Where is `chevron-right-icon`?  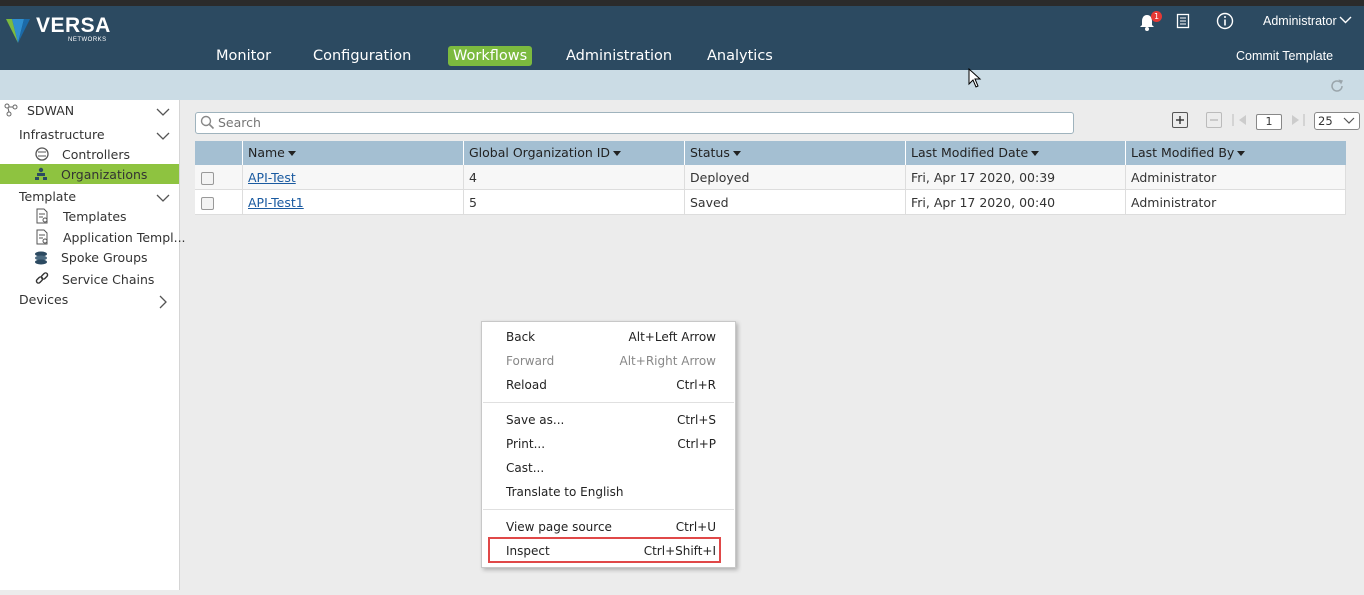
chevron-right-icon is located at coordinates (163, 302).